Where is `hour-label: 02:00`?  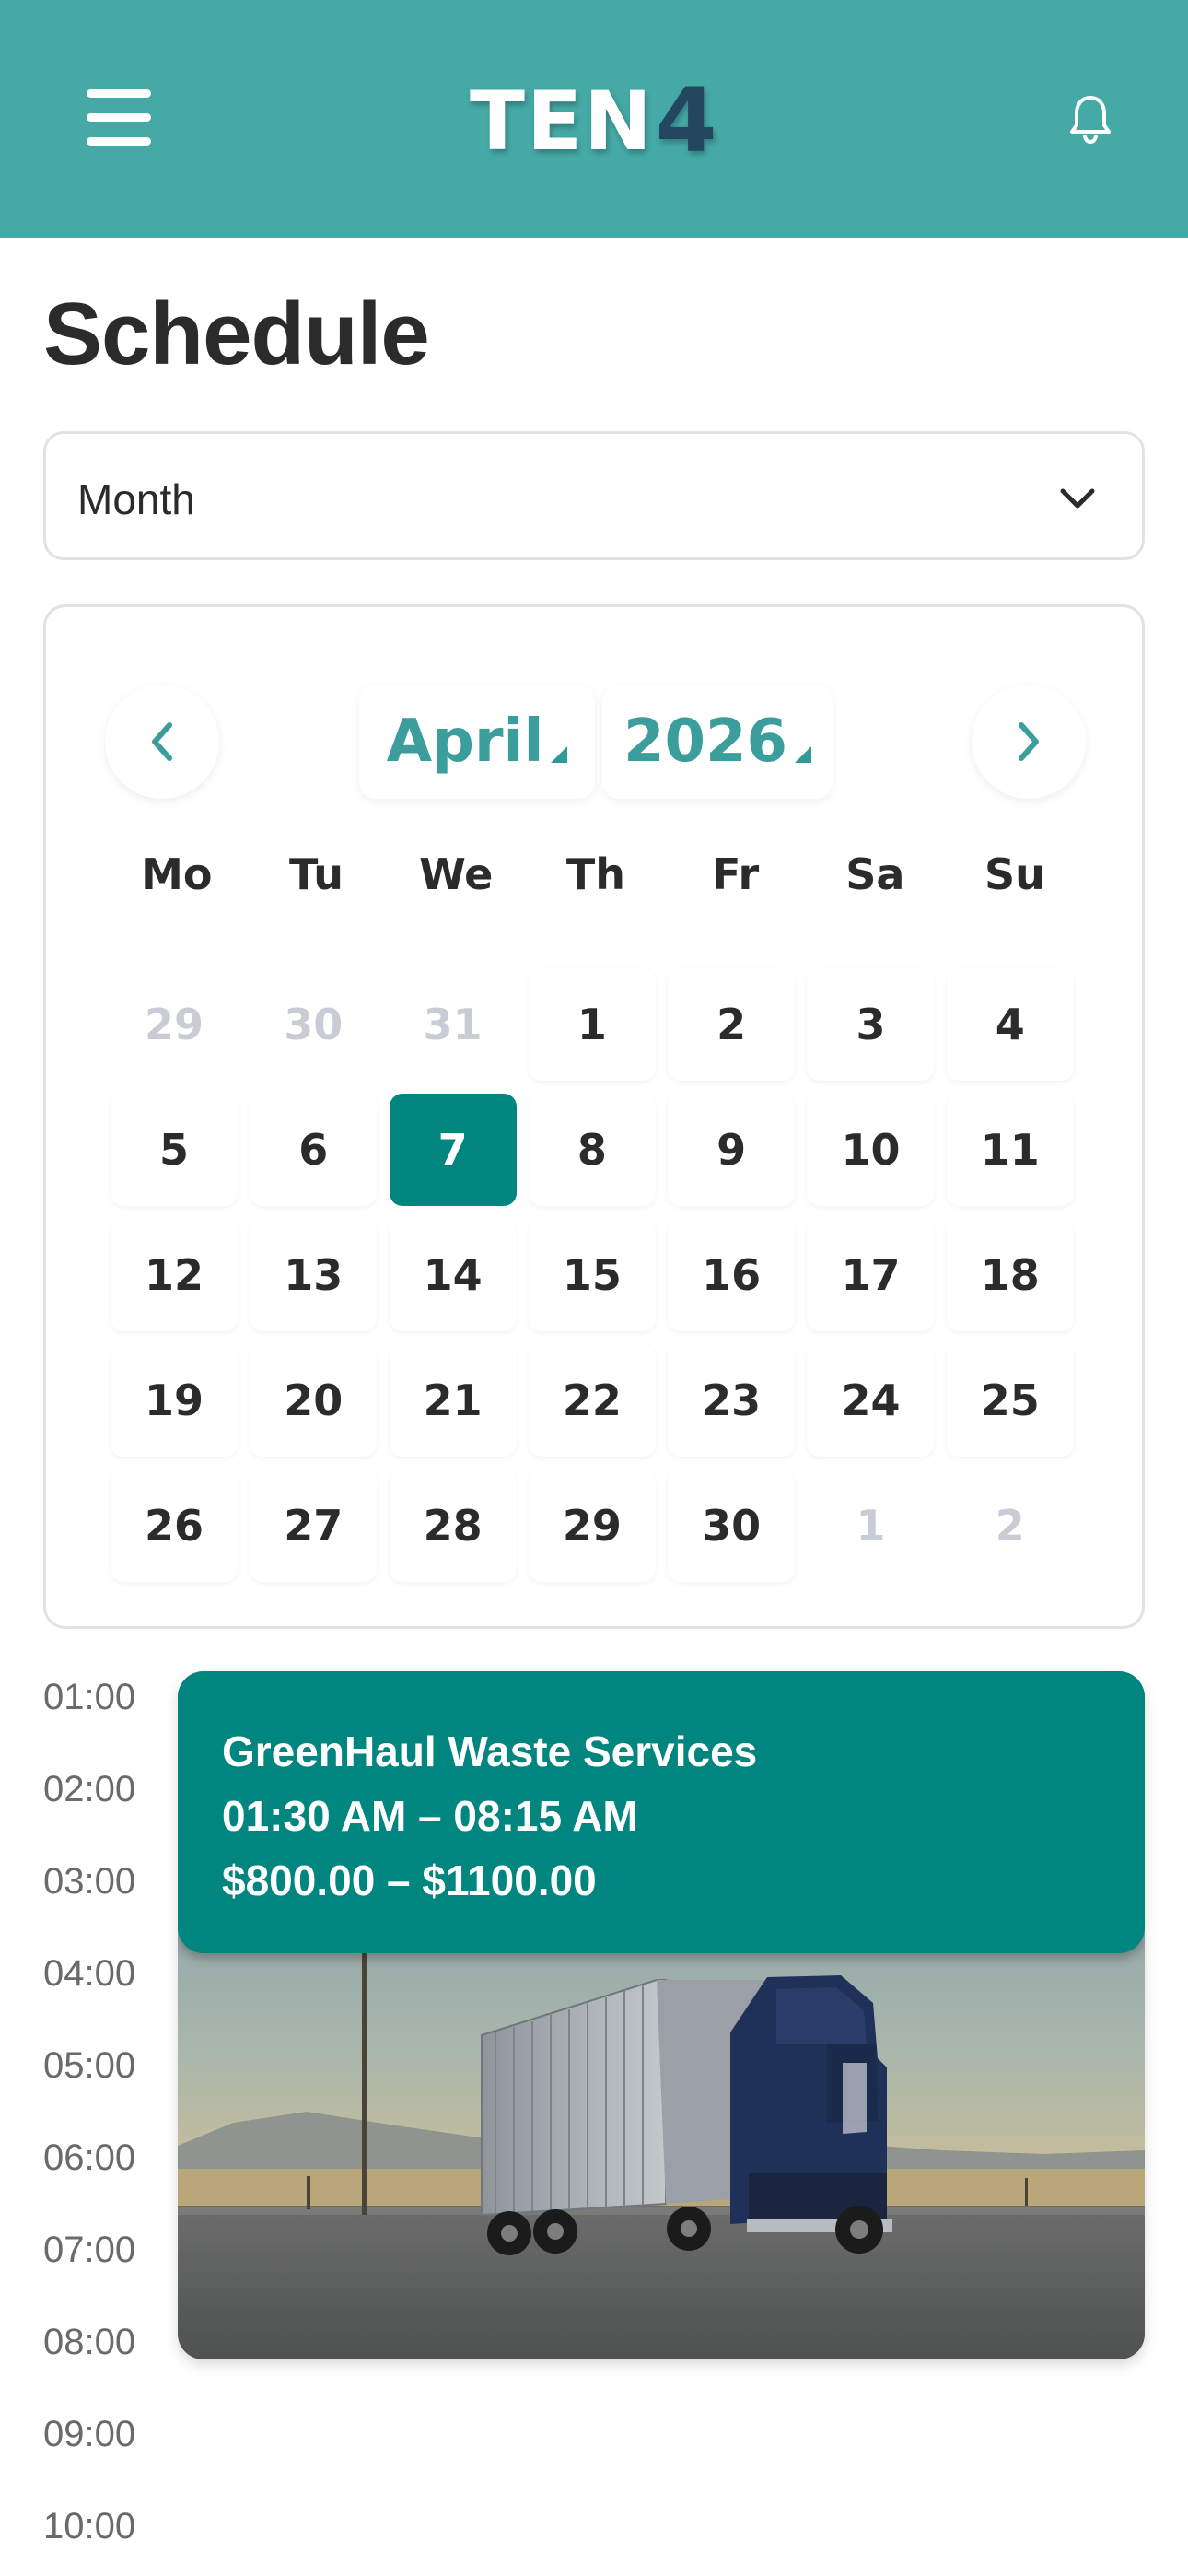
hour-label: 02:00 is located at coordinates (89, 1789).